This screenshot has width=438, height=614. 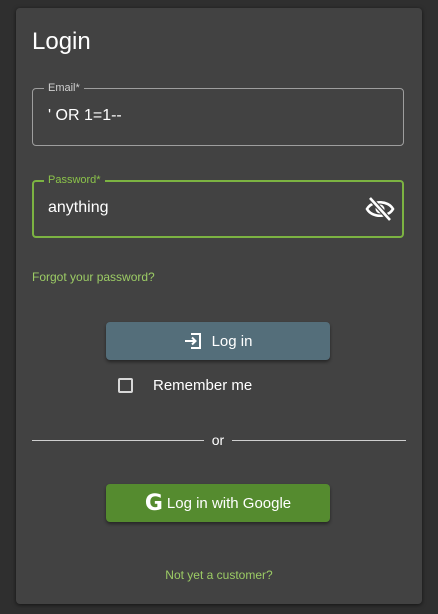 I want to click on remember-me-label: Remember me, so click(x=203, y=385).